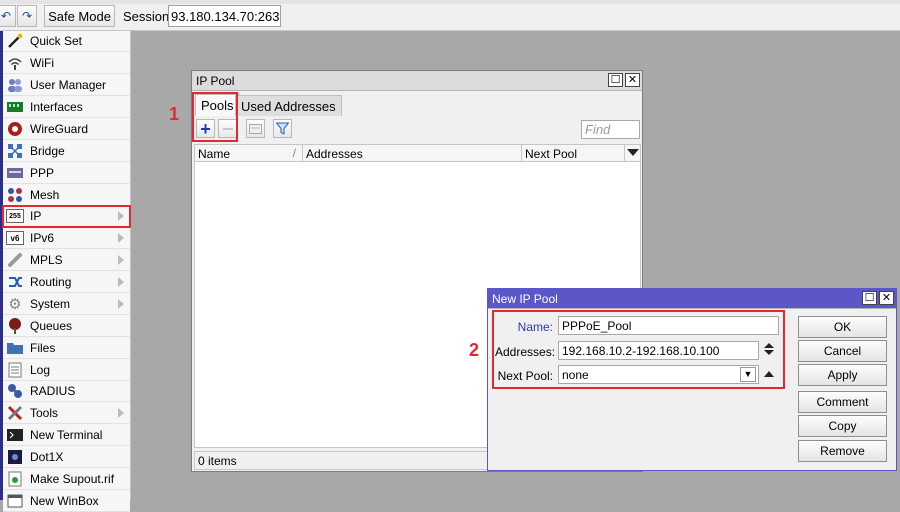 The image size is (900, 512). Describe the element at coordinates (15, 173) in the screenshot. I see `ppp-icon` at that location.